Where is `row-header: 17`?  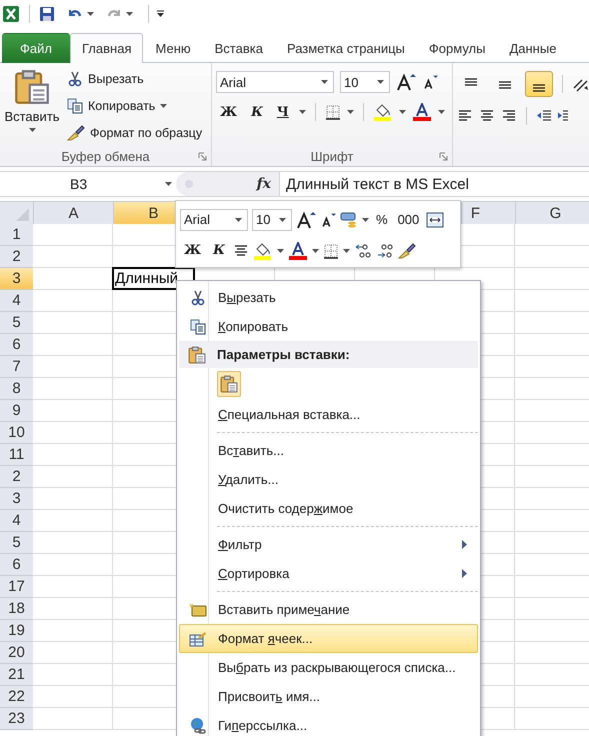 row-header: 17 is located at coordinates (16, 587).